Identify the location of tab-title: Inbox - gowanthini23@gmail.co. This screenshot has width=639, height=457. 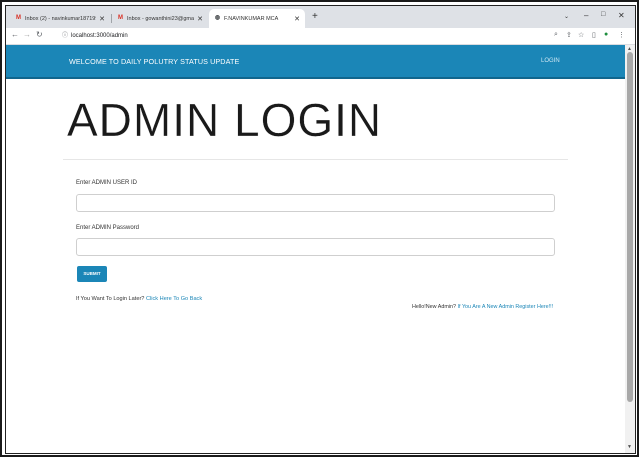
(161, 18).